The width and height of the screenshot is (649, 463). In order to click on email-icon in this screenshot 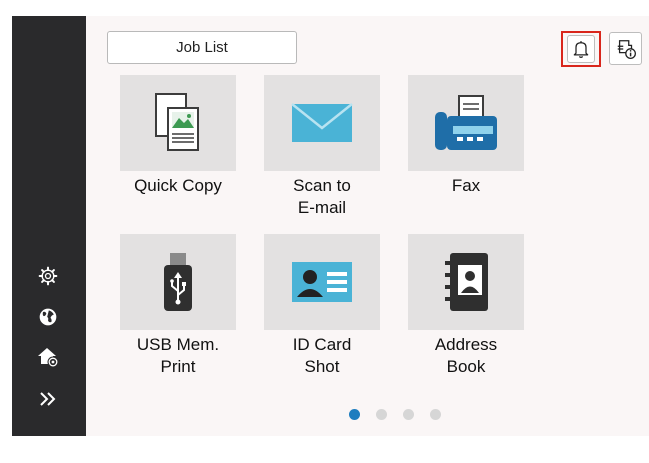, I will do `click(322, 122)`.